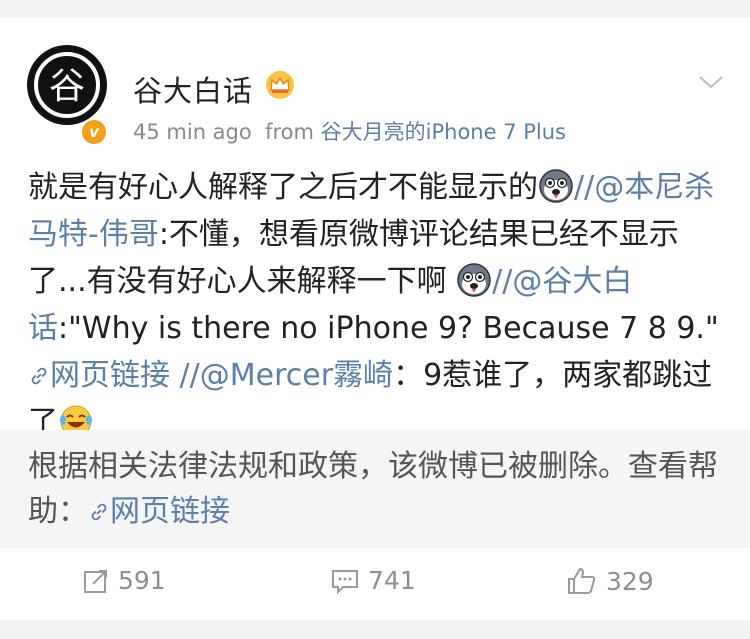 Image resolution: width=750 pixels, height=639 pixels. Describe the element at coordinates (375, 629) in the screenshot. I see `bottom-spacer` at that location.